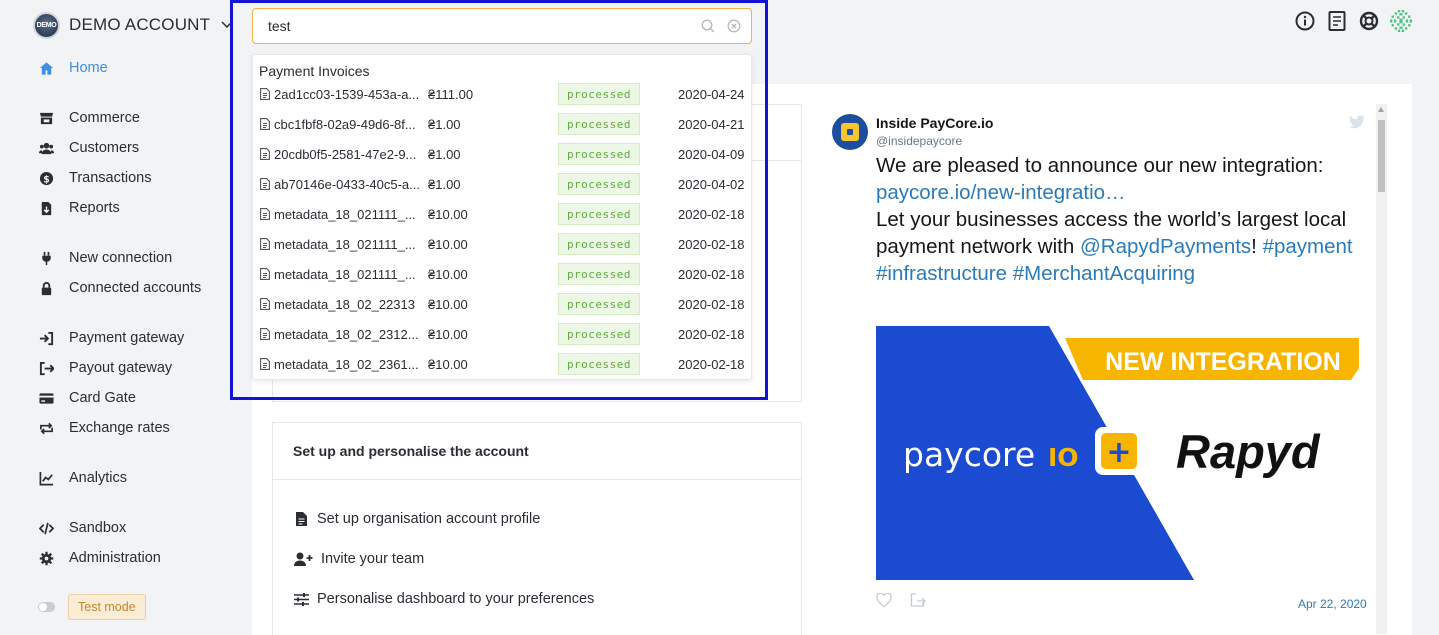 The height and width of the screenshot is (635, 1439). I want to click on credit-card-icon, so click(46, 398).